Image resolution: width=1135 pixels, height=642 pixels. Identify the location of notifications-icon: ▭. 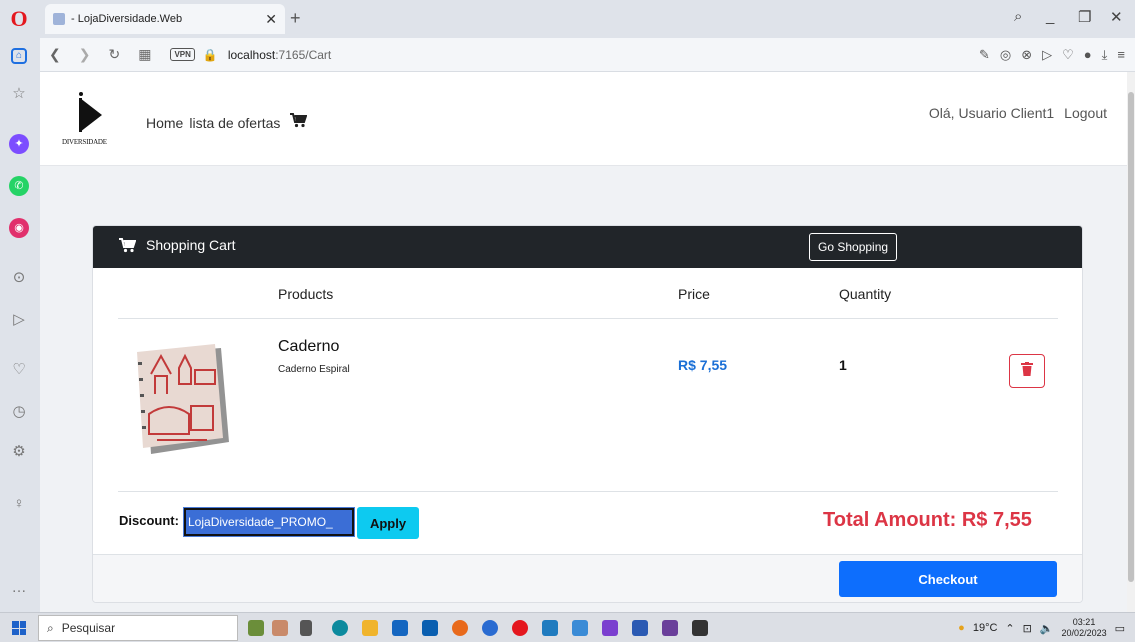
(1120, 628).